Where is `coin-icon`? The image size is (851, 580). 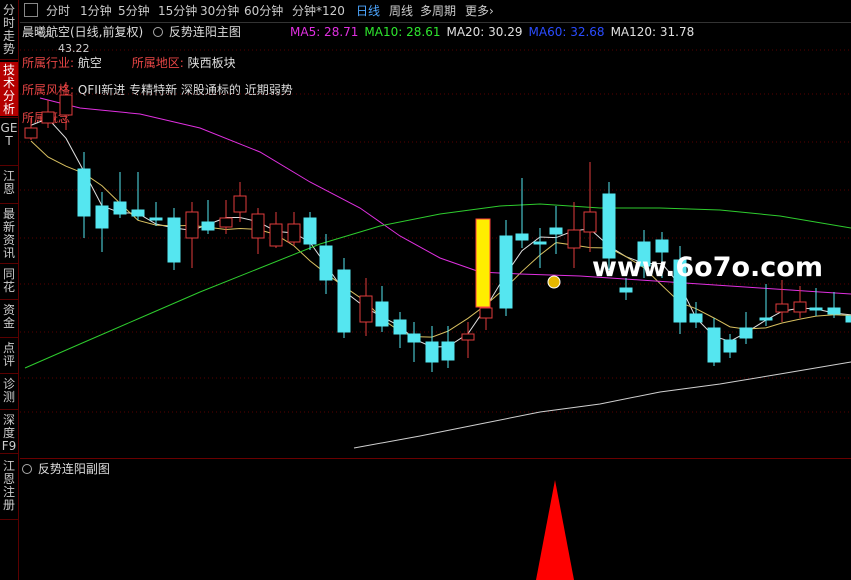
coin-icon is located at coordinates (554, 282).